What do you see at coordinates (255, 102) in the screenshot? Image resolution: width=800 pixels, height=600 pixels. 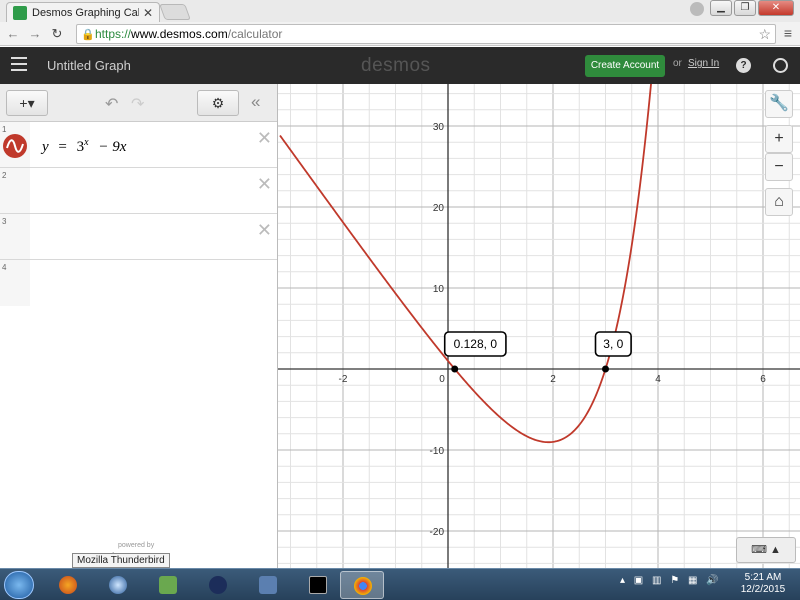 I see `collapse-panel-icon: «` at bounding box center [255, 102].